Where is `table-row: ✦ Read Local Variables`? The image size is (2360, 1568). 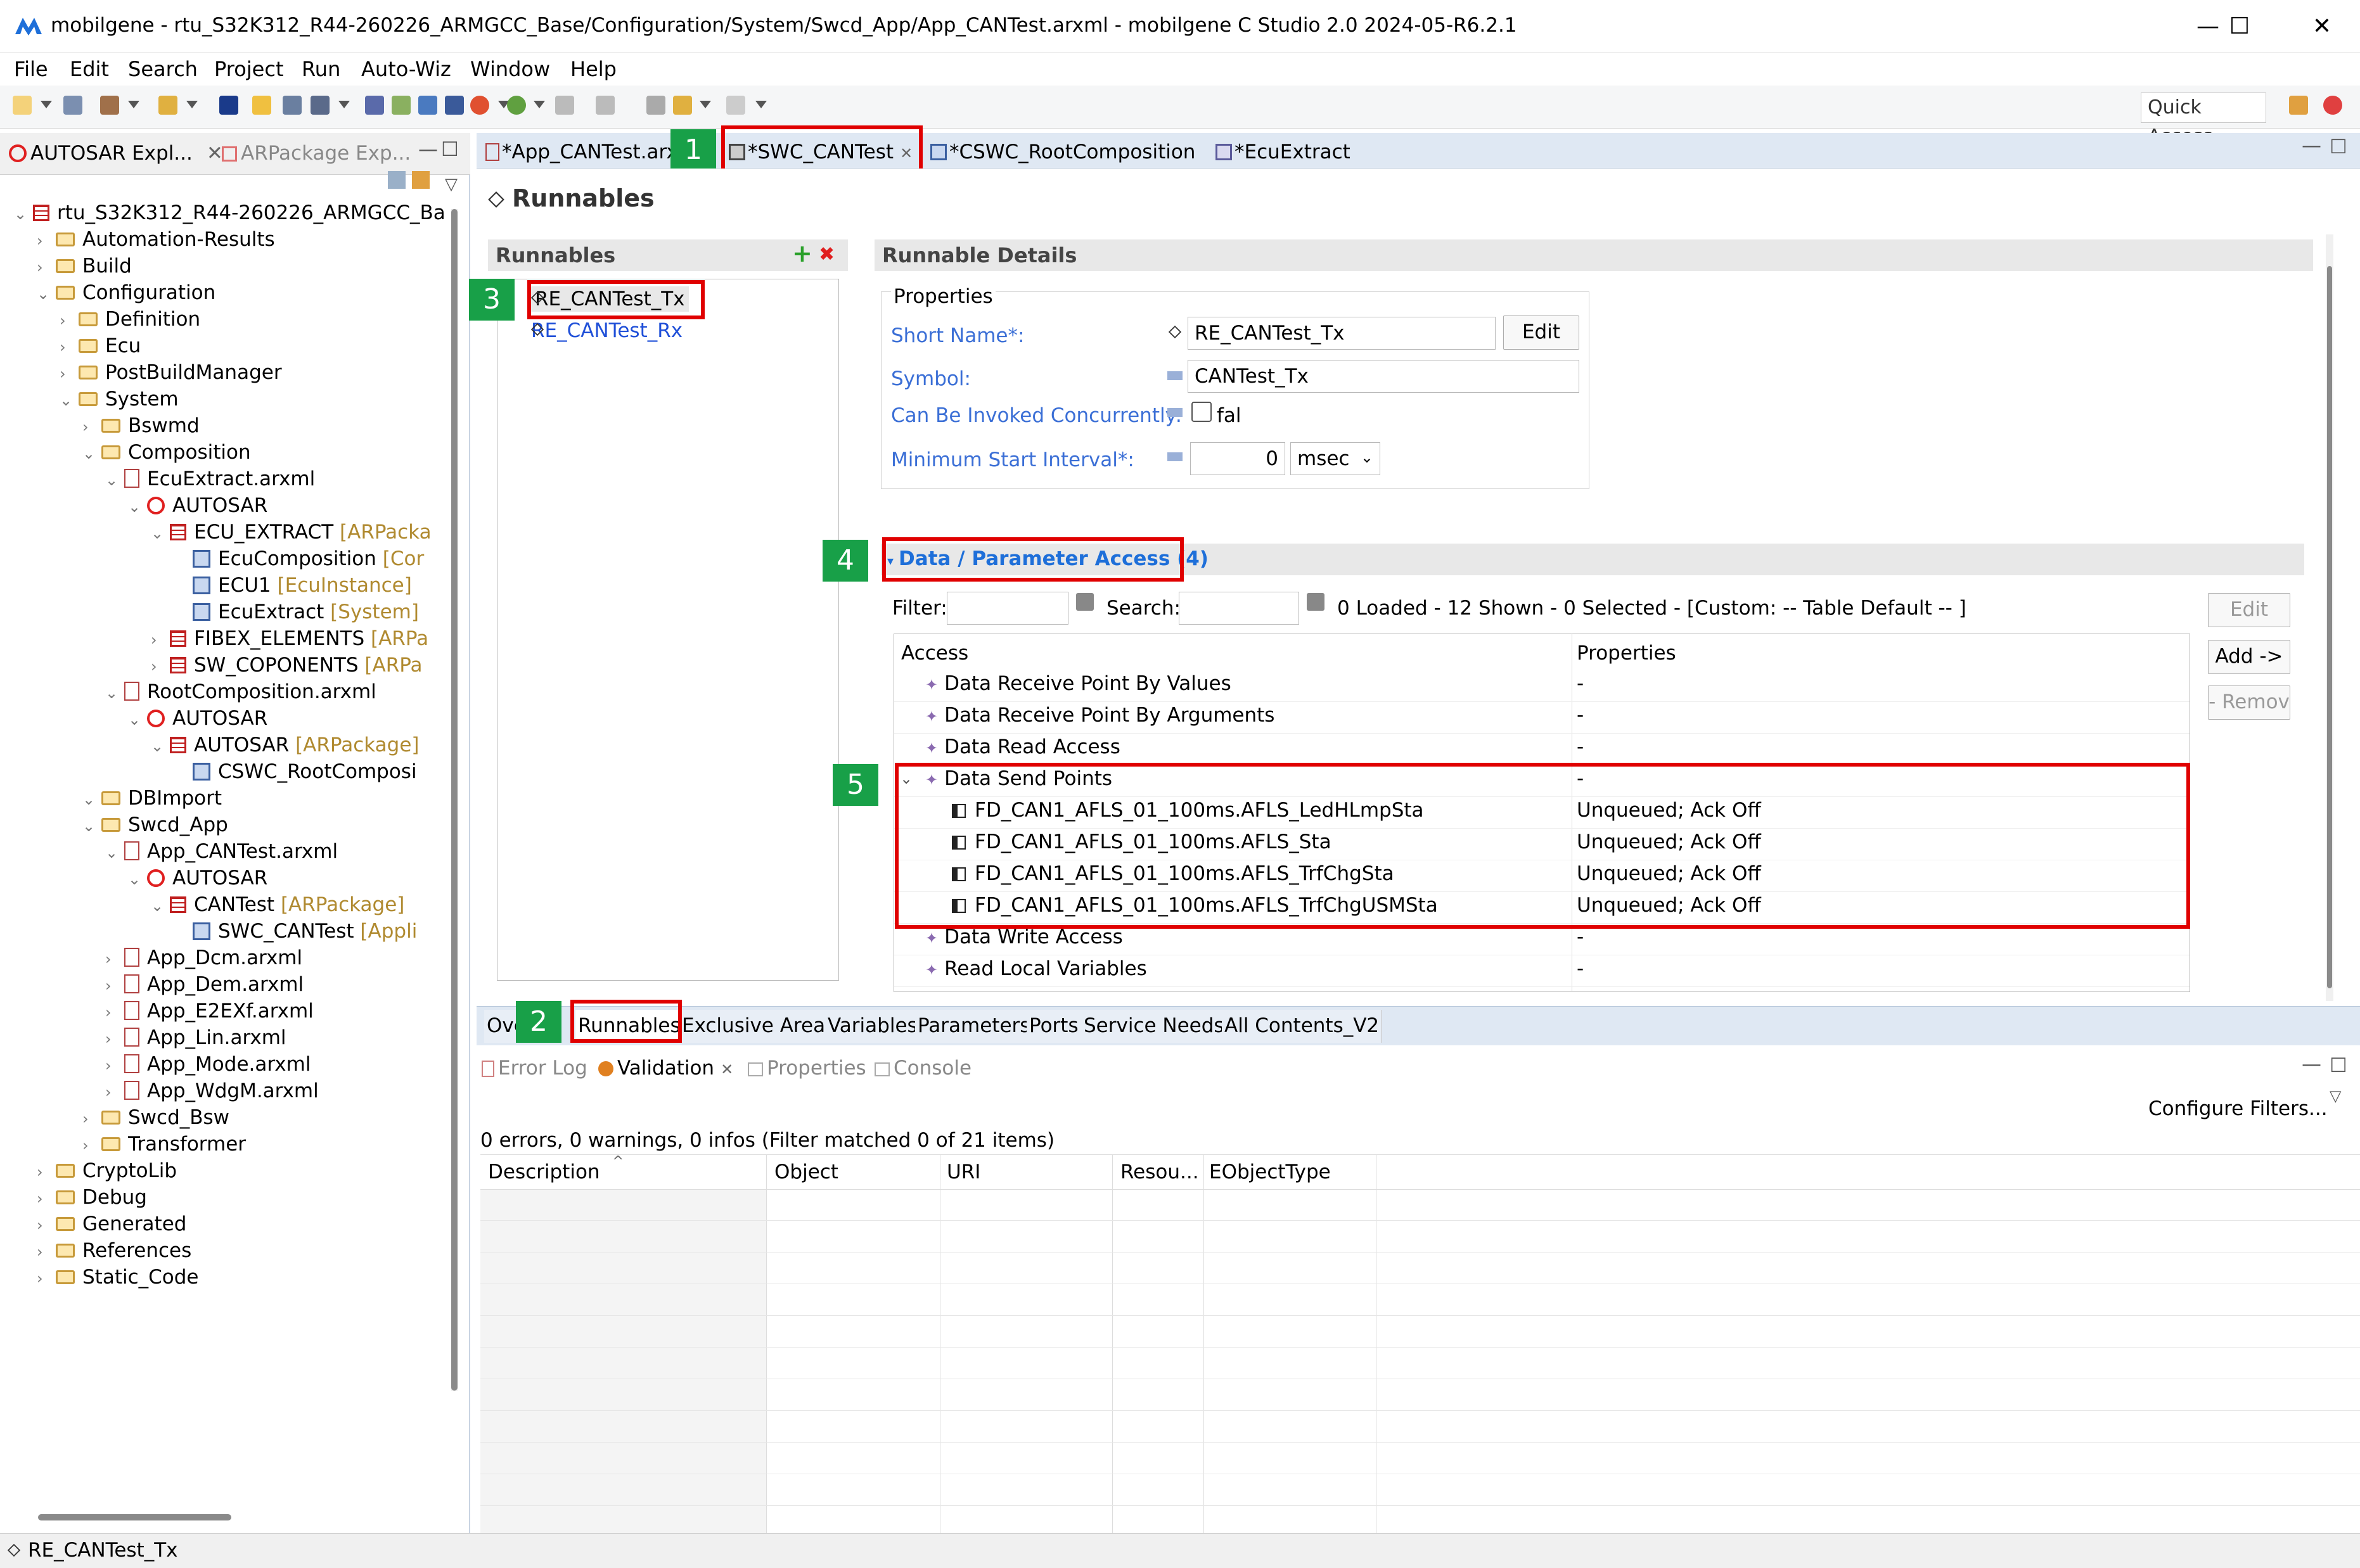 table-row: ✦ Read Local Variables is located at coordinates (1036, 969).